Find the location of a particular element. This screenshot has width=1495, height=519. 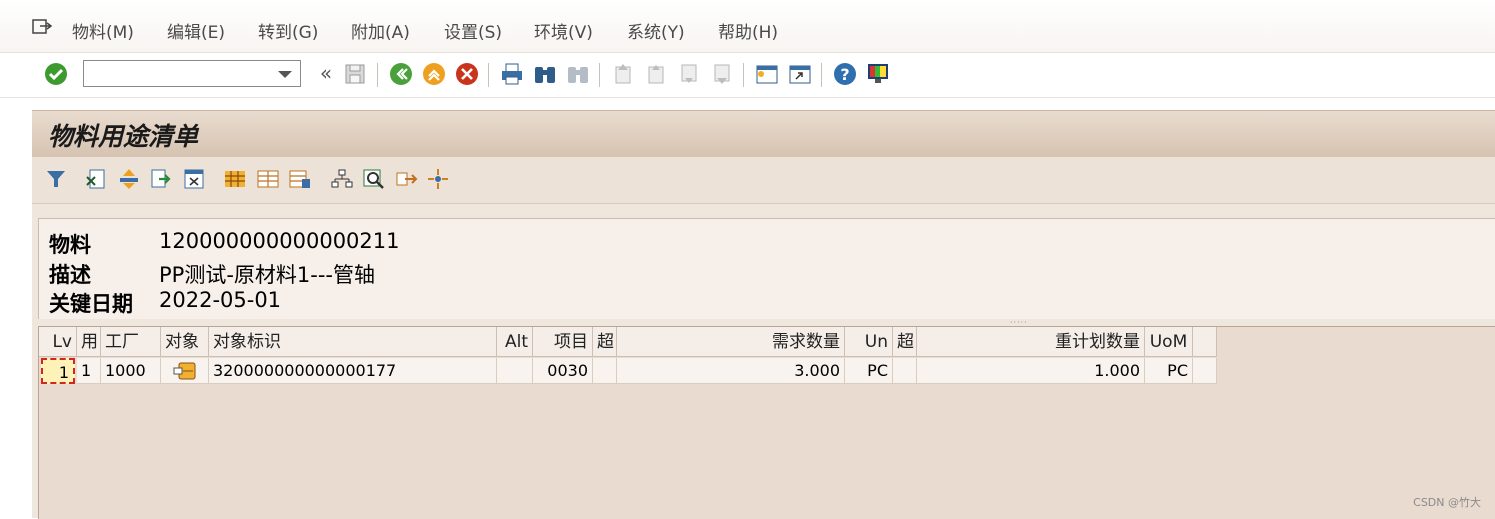

cell-required-qty: 3.000 is located at coordinates (731, 371).